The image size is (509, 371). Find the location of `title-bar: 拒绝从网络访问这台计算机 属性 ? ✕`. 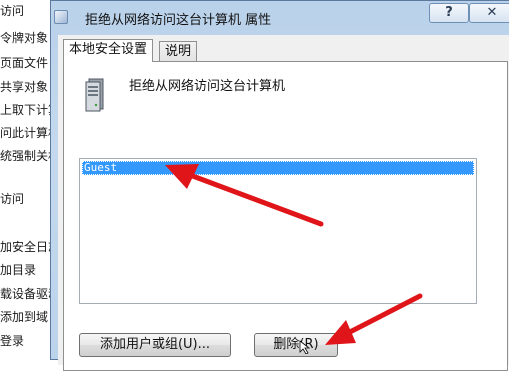

title-bar: 拒绝从网络访问这台计算机 属性 ? ✕ is located at coordinates (280, 18).